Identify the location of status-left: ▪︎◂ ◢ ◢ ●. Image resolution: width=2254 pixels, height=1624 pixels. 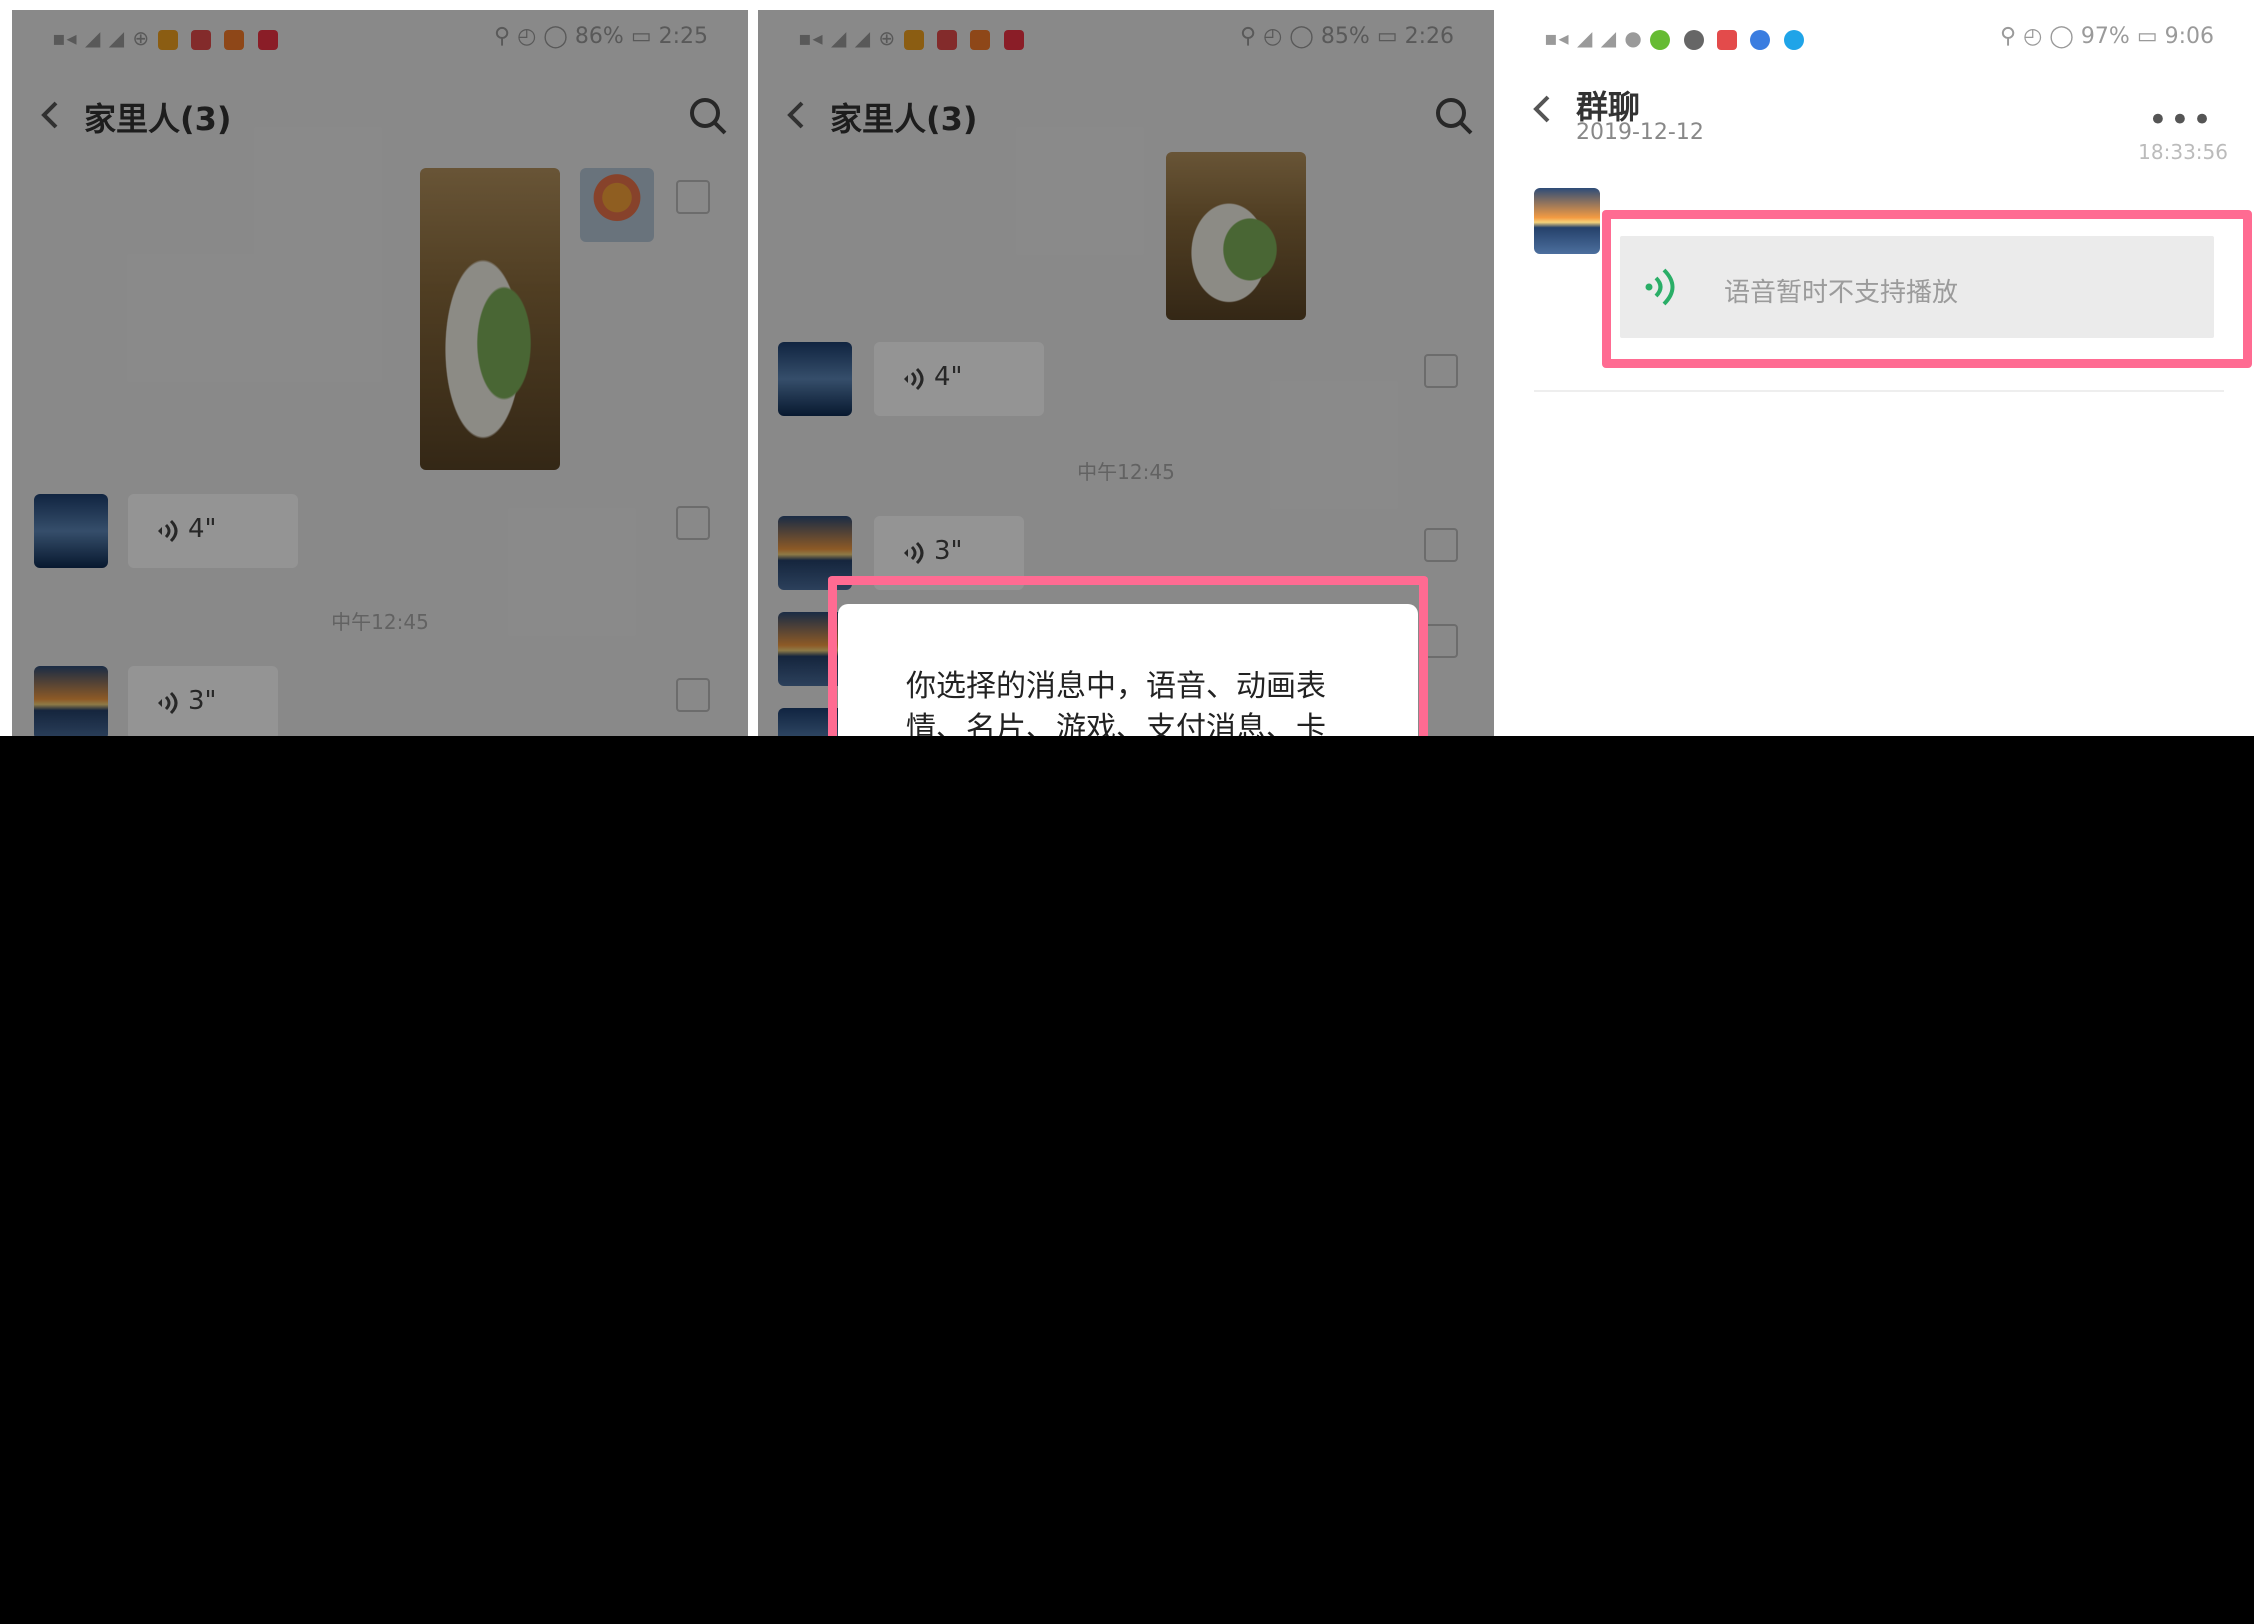
(1677, 38).